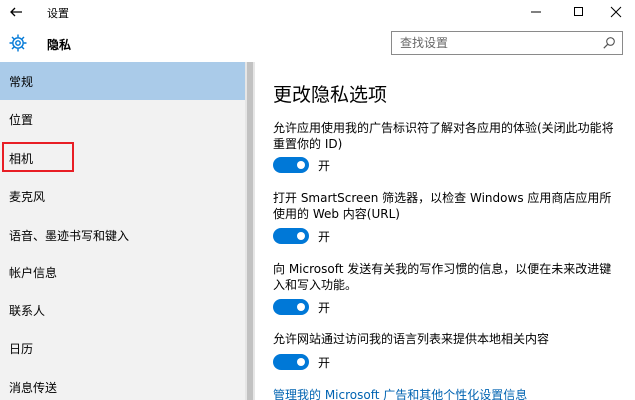 This screenshot has width=635, height=400. I want to click on maximize-icon, so click(578, 11).